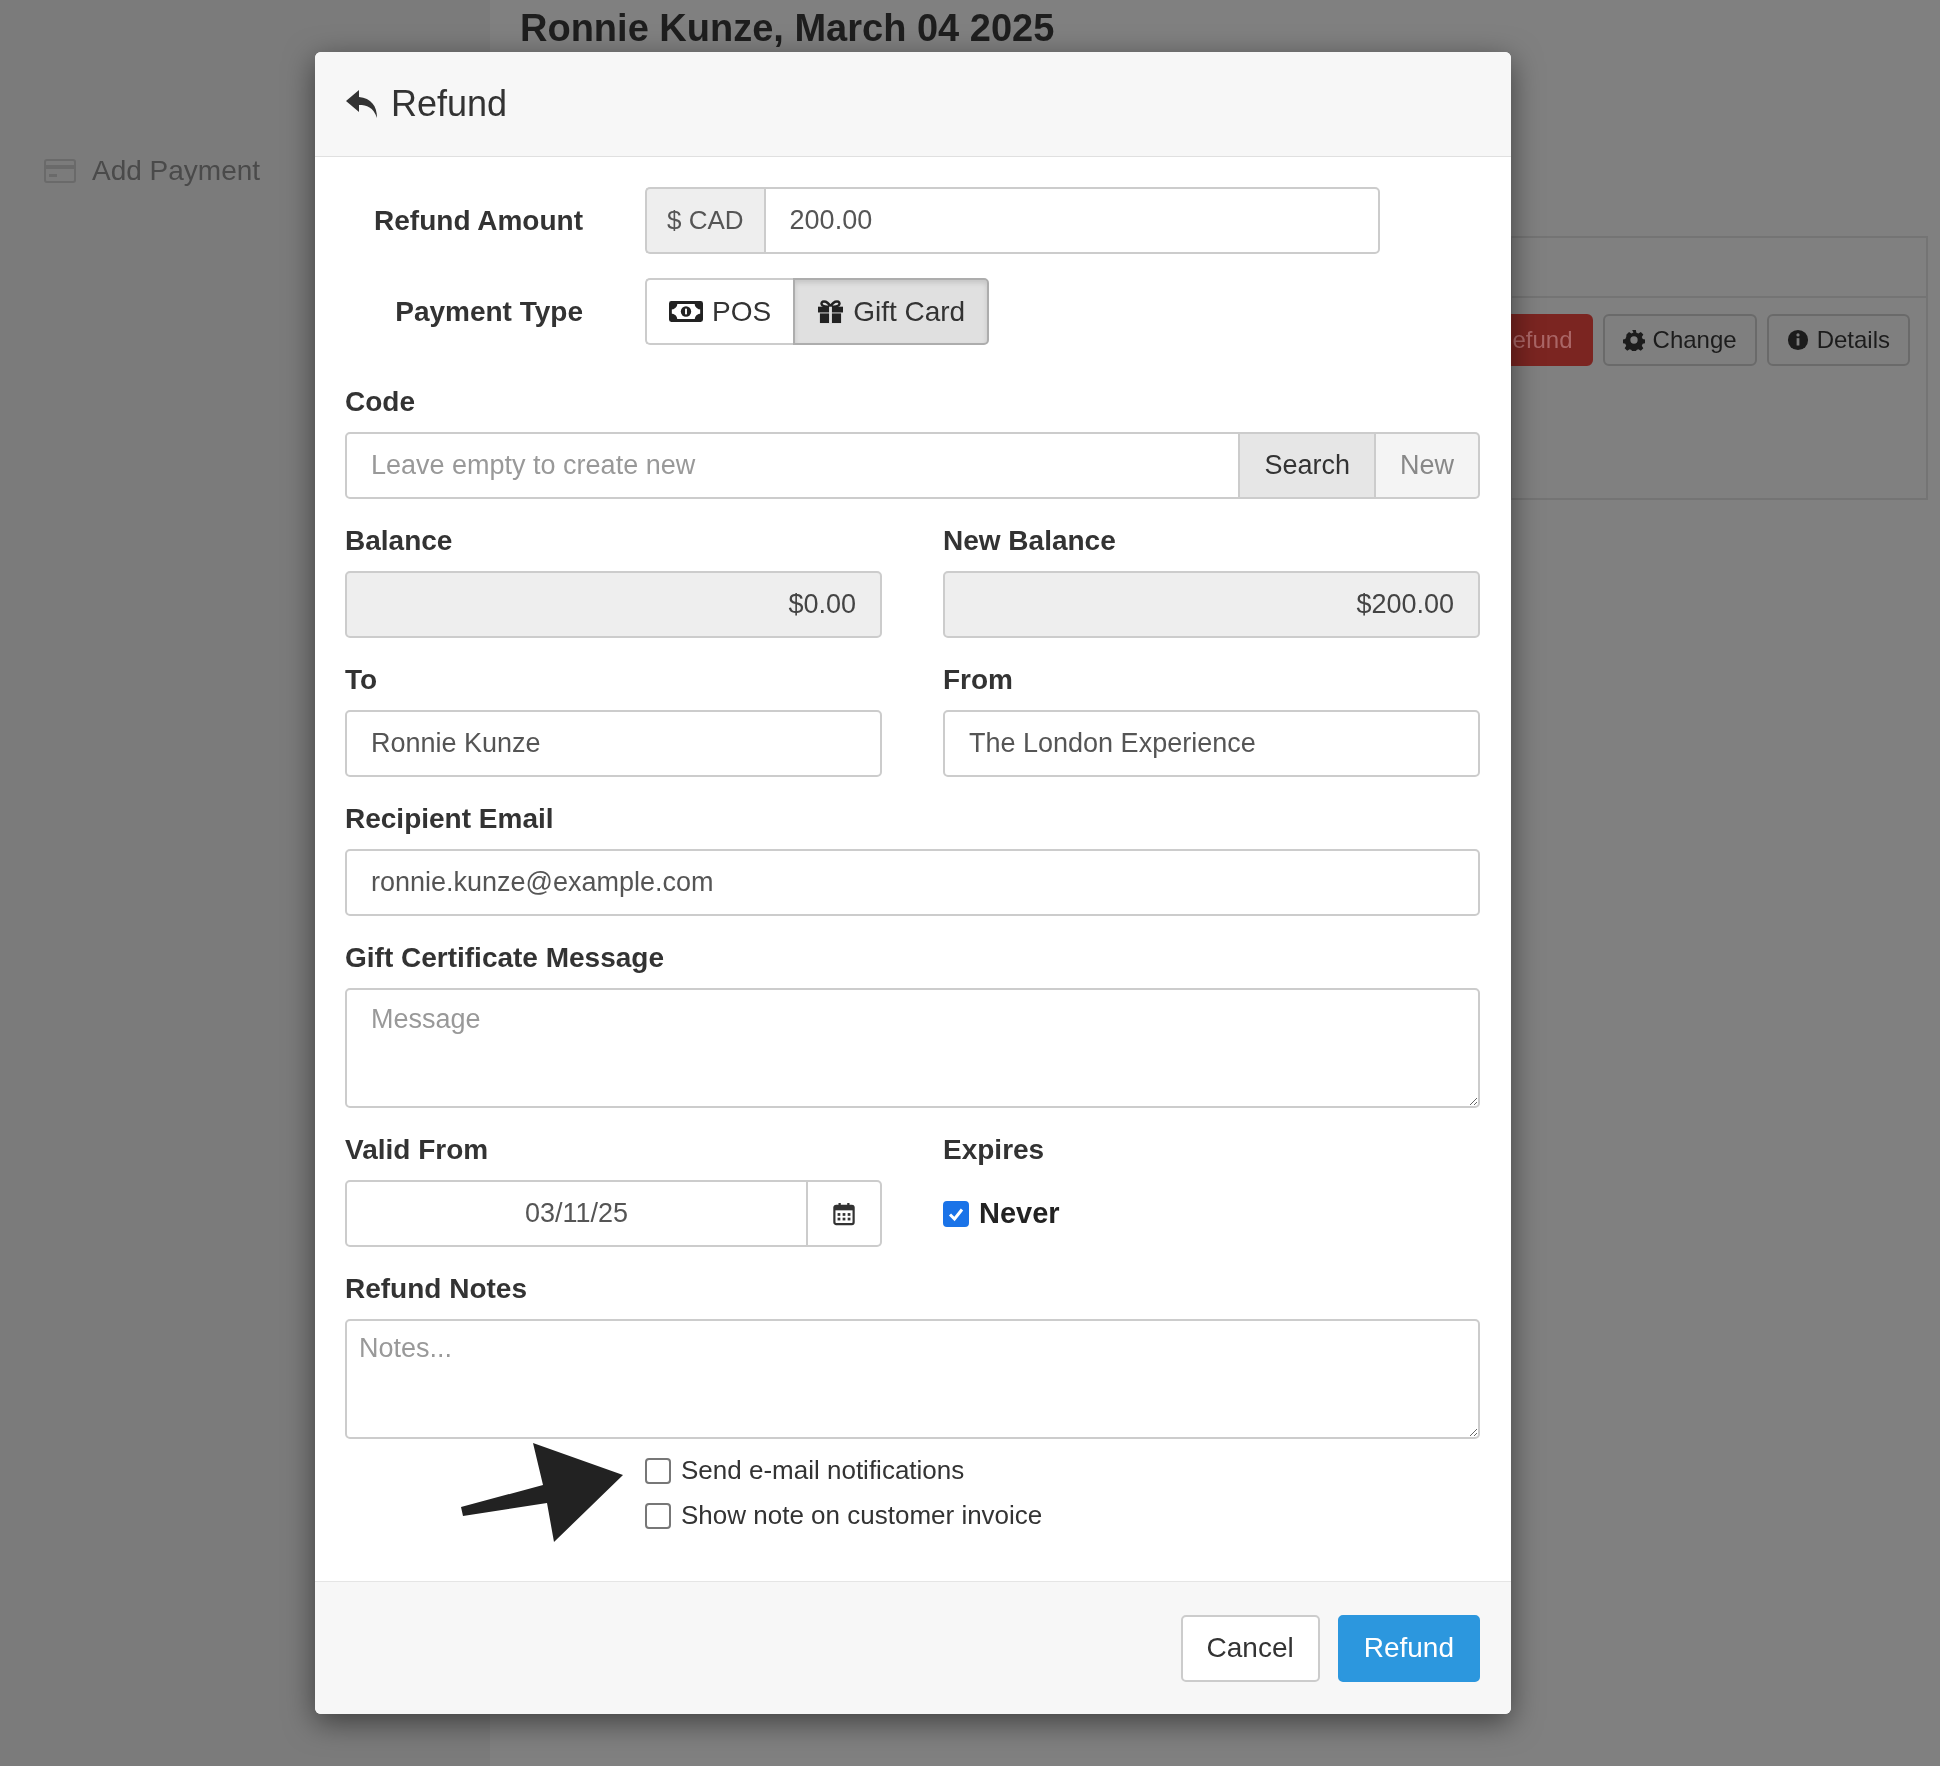 This screenshot has width=1940, height=1766. I want to click on field-label: Code, so click(380, 402).